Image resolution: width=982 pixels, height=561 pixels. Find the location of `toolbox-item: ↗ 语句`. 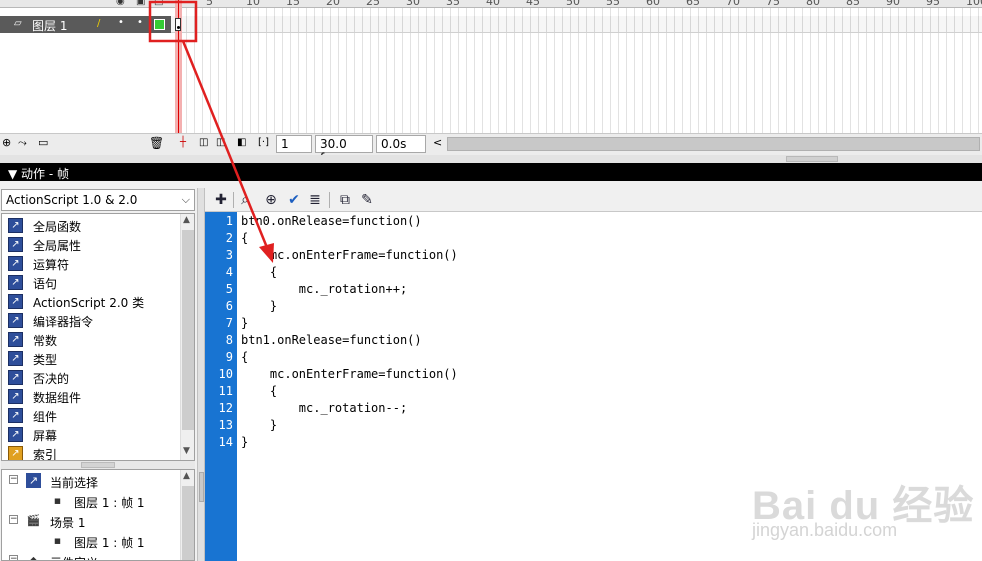

toolbox-item: ↗ 语句 is located at coordinates (91, 282).